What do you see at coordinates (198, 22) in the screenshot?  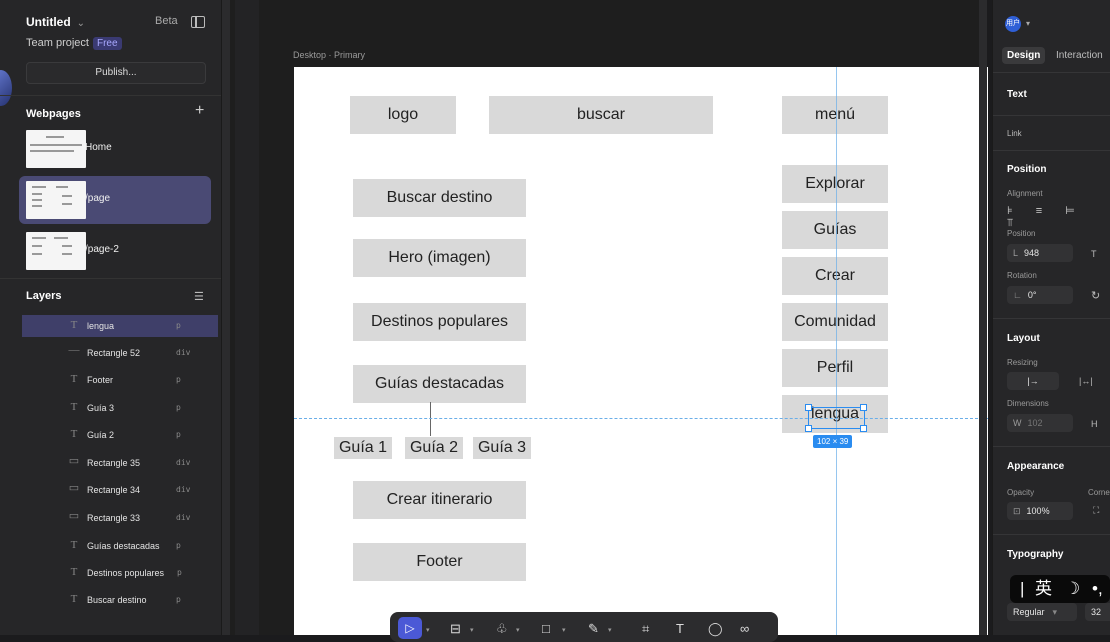 I see `panel-toggle-icon` at bounding box center [198, 22].